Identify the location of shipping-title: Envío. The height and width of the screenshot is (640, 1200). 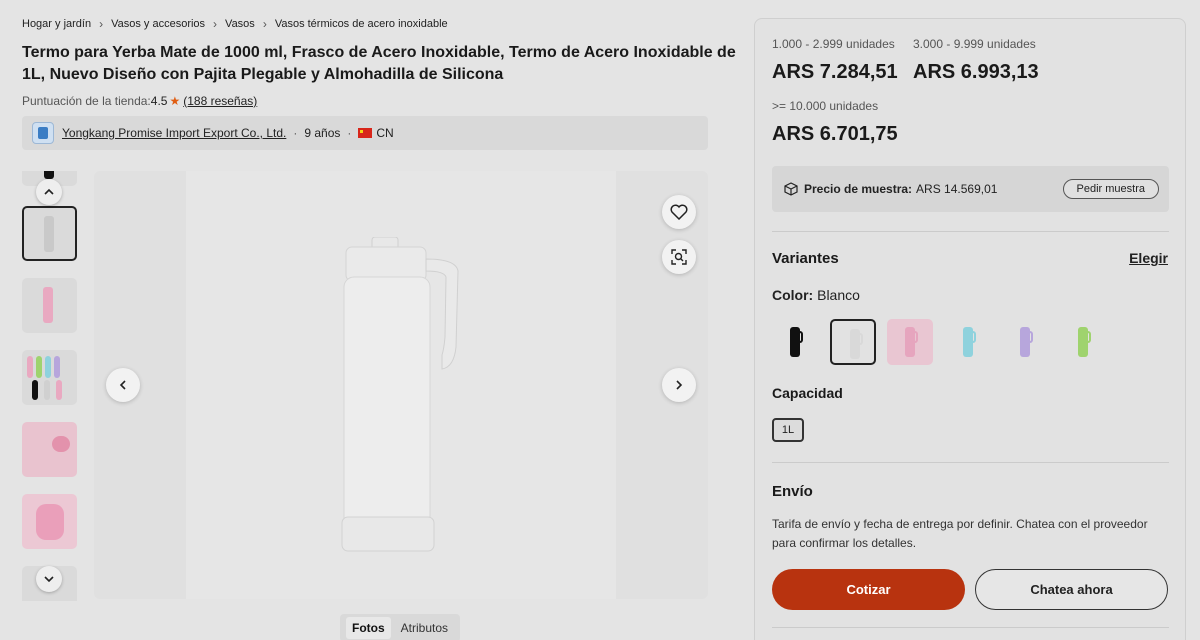
(792, 491).